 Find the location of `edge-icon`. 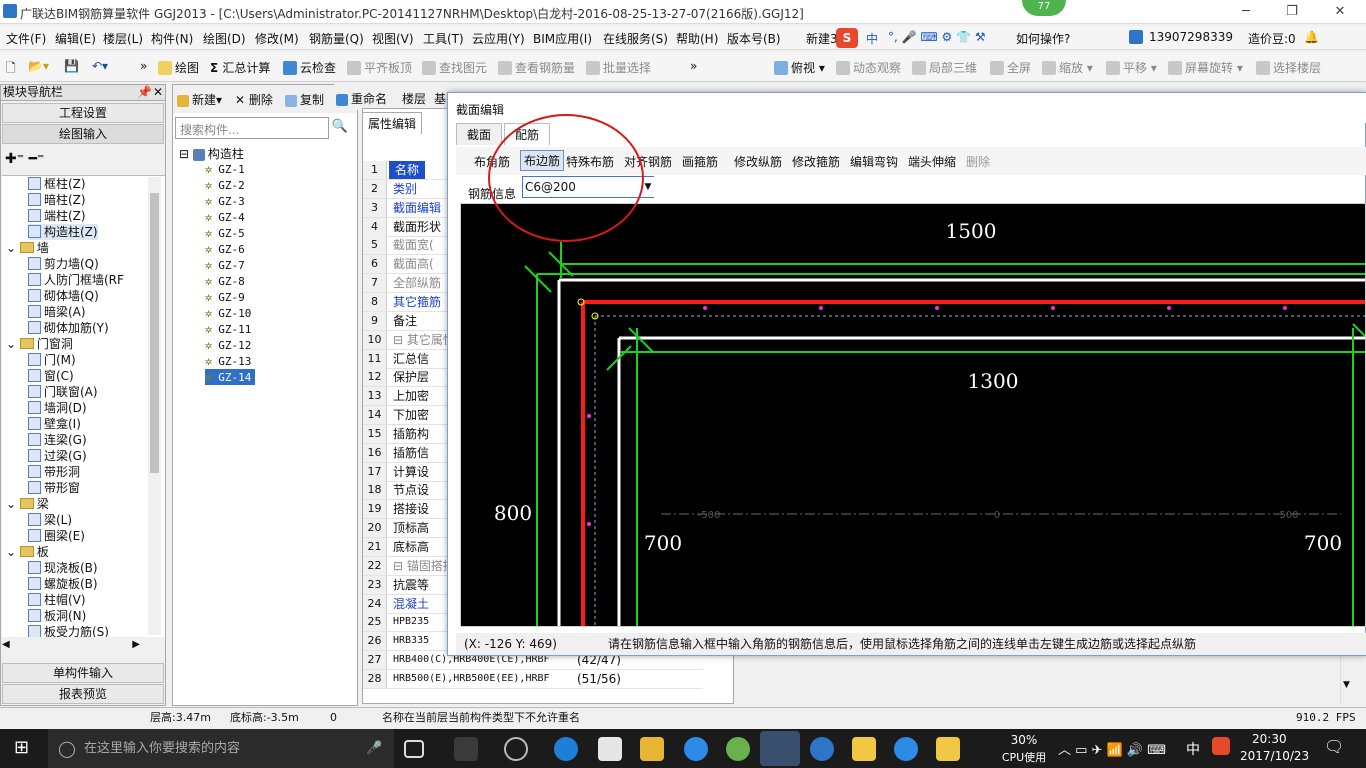

edge-icon is located at coordinates (566, 749).